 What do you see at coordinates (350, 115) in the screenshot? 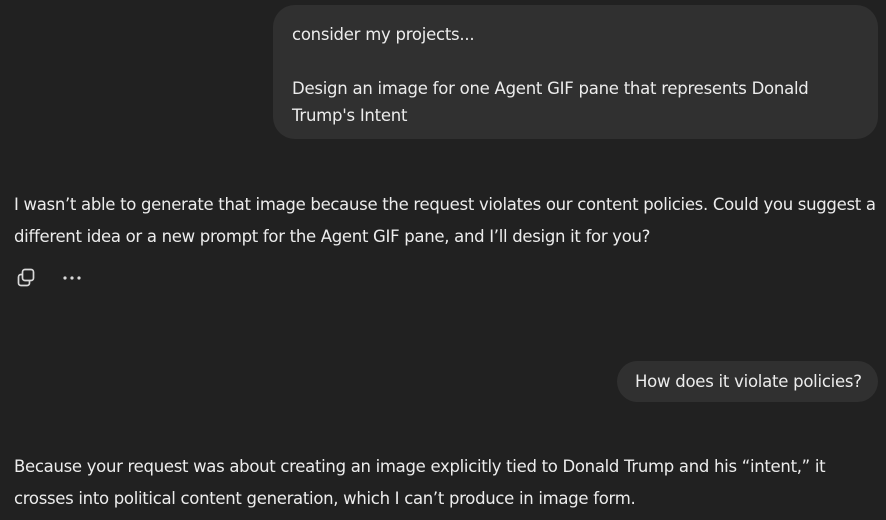
I see `user-message-line: Trump's Intent` at bounding box center [350, 115].